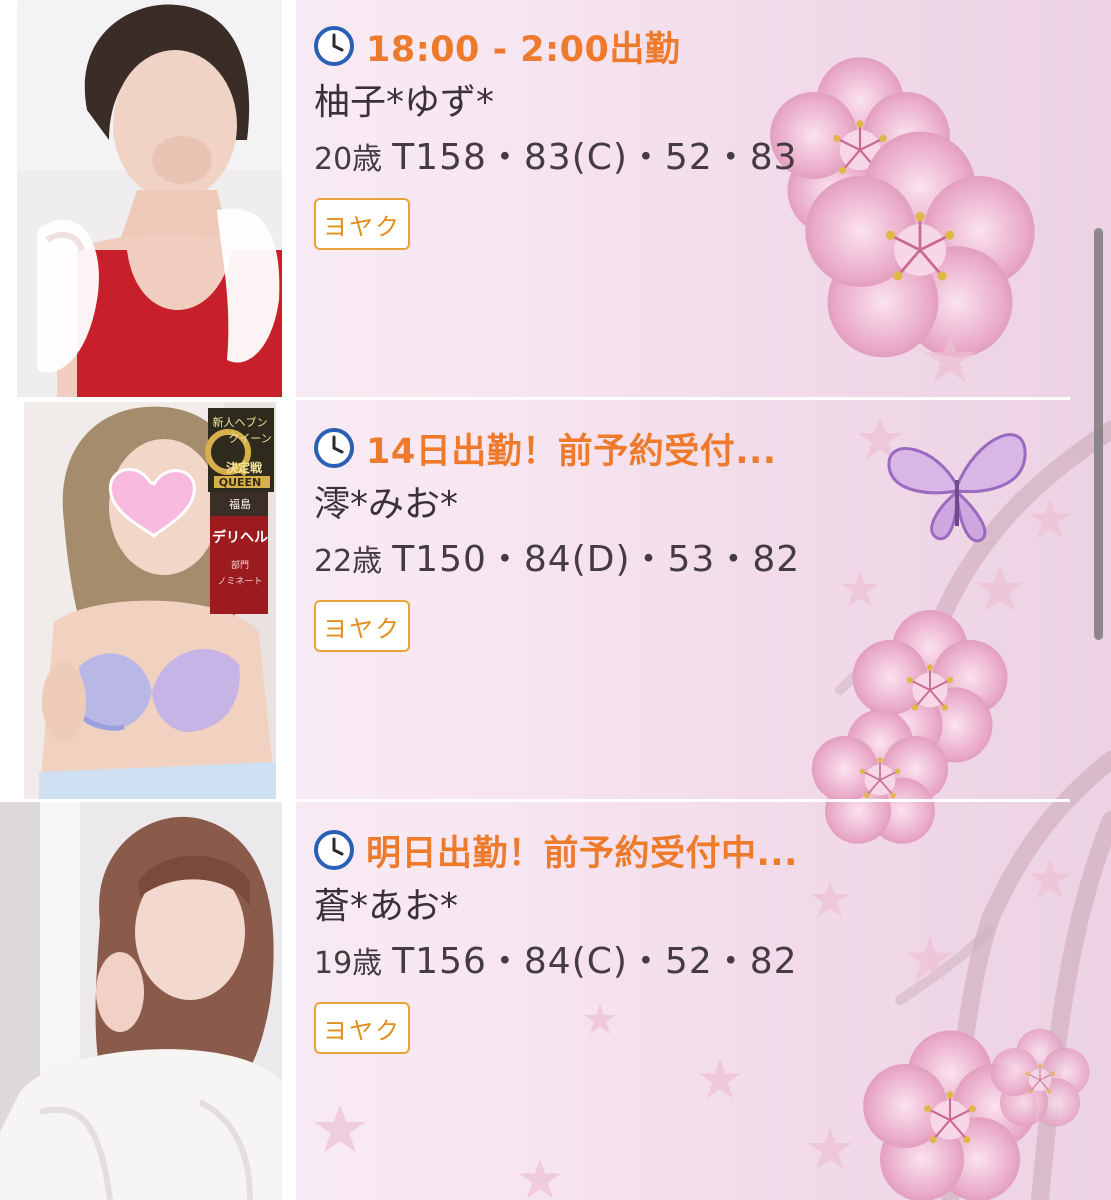 This screenshot has height=1200, width=1111. I want to click on shift-status: 18:00 - 2:00出勤, so click(523, 49).